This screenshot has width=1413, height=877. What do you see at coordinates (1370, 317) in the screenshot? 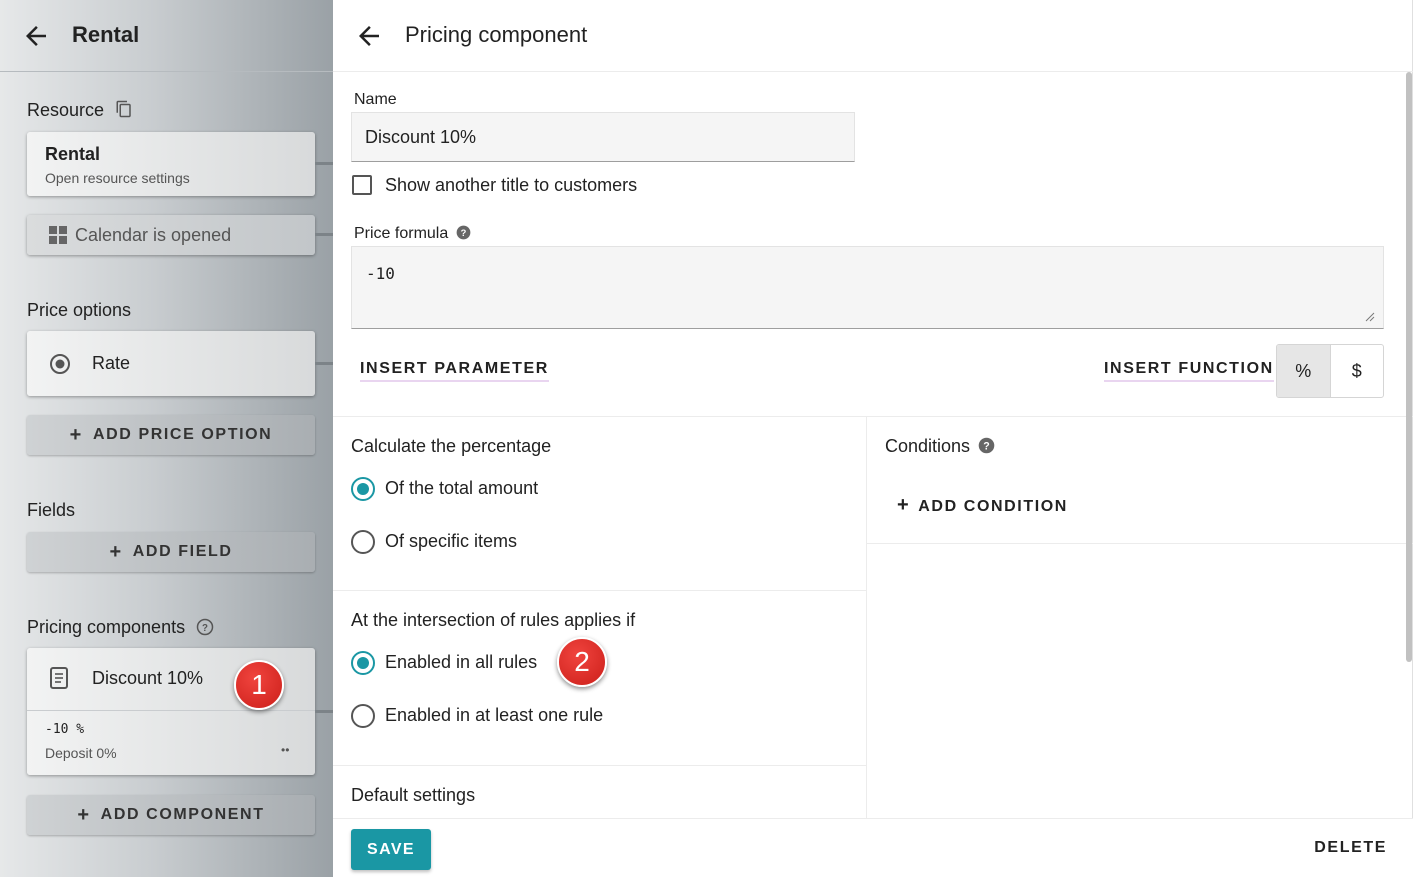
I see `resize-handle-icon` at bounding box center [1370, 317].